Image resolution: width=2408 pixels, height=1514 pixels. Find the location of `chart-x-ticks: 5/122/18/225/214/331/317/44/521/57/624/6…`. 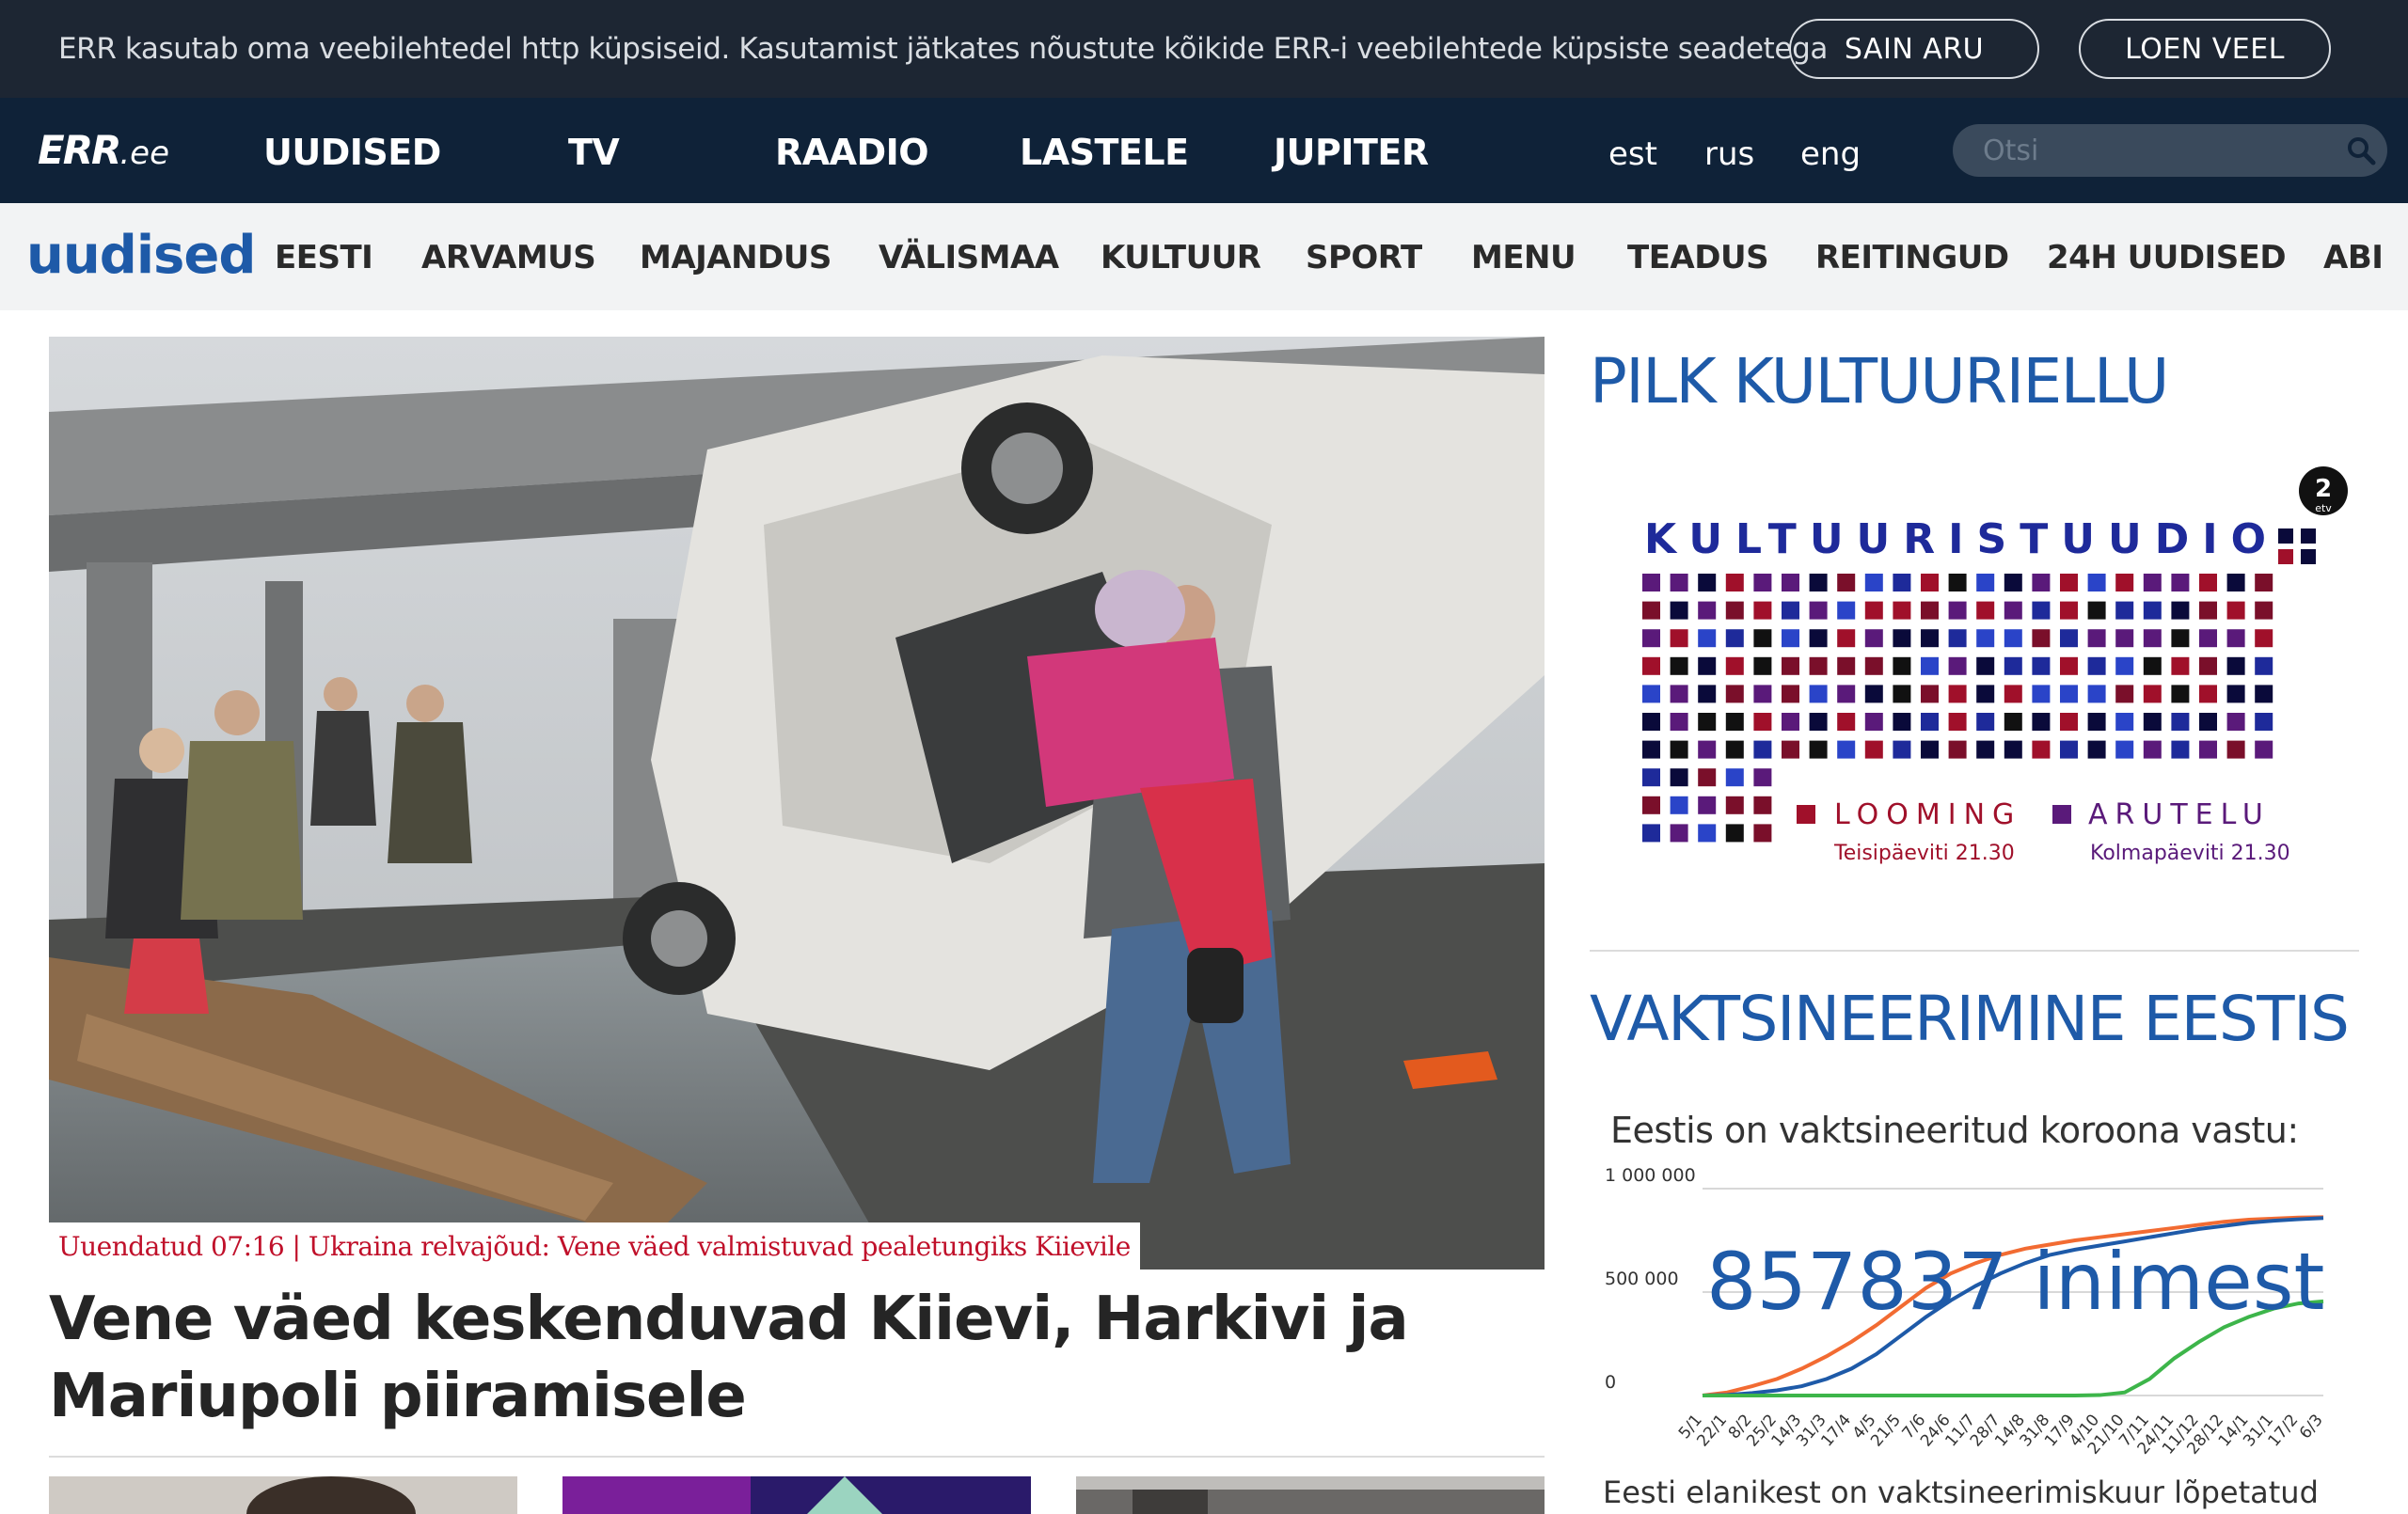

chart-x-ticks: 5/122/18/225/214/331/317/44/521/57/624/6… is located at coordinates (2001, 1434).